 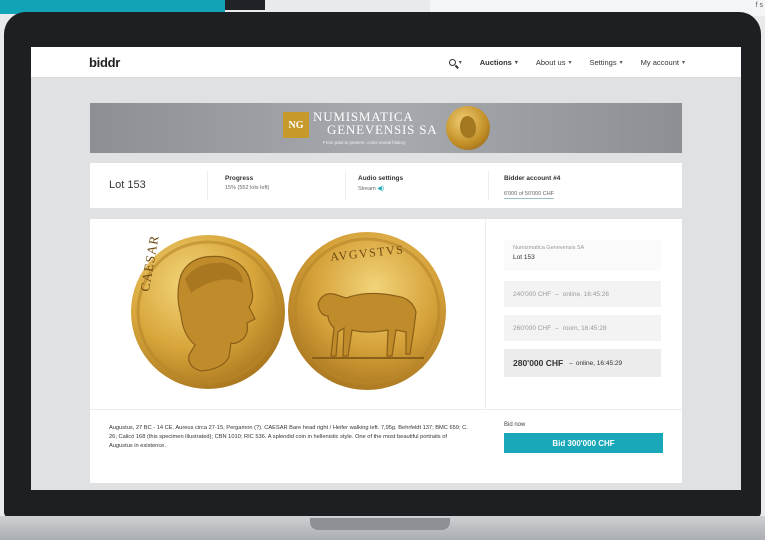 I want to click on nav-my-account-label: My account, so click(x=659, y=62).